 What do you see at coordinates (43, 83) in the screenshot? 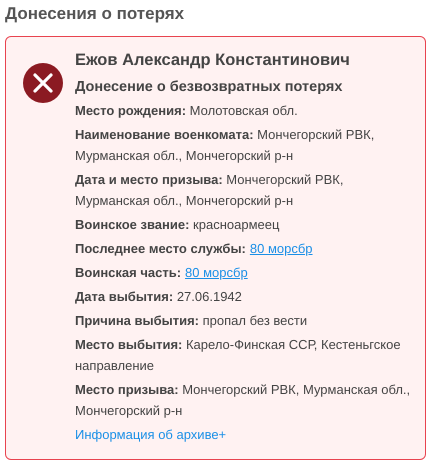
I see `cross-icon` at bounding box center [43, 83].